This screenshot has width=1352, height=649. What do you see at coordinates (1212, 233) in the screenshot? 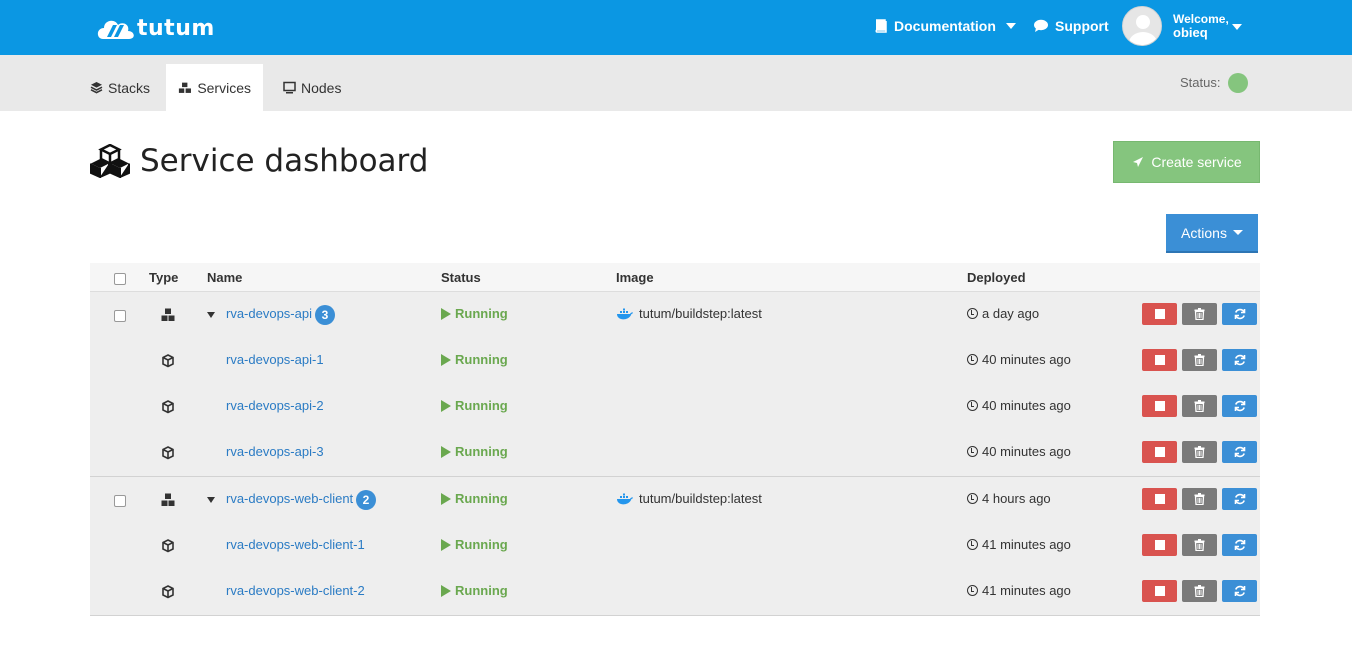
I see `actions-dropdown-button: Actions` at bounding box center [1212, 233].